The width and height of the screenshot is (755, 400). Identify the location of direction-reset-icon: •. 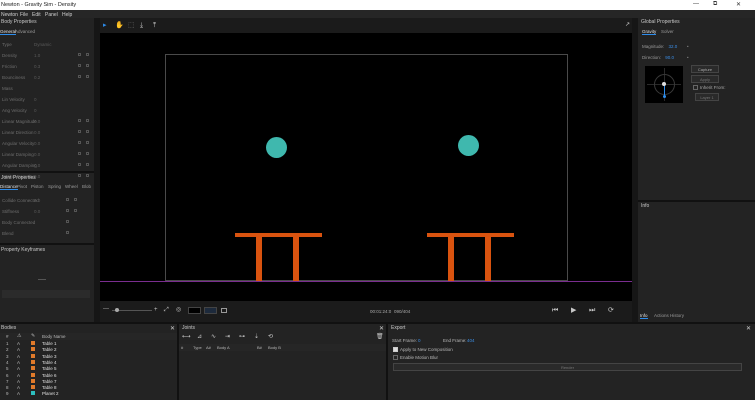
(688, 57).